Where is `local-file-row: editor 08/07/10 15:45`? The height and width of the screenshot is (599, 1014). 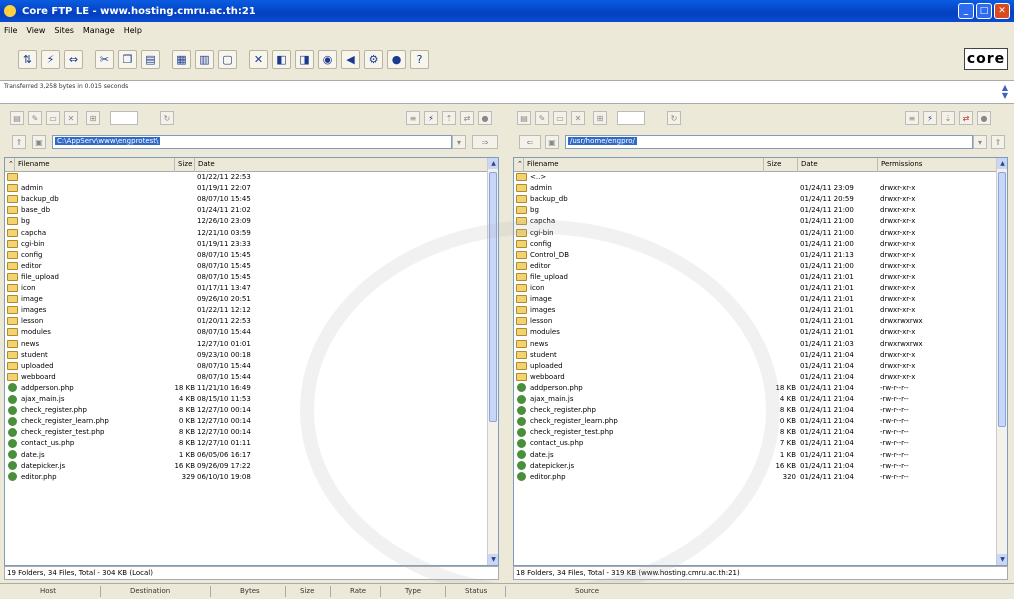 local-file-row: editor 08/07/10 15:45 is located at coordinates (246, 266).